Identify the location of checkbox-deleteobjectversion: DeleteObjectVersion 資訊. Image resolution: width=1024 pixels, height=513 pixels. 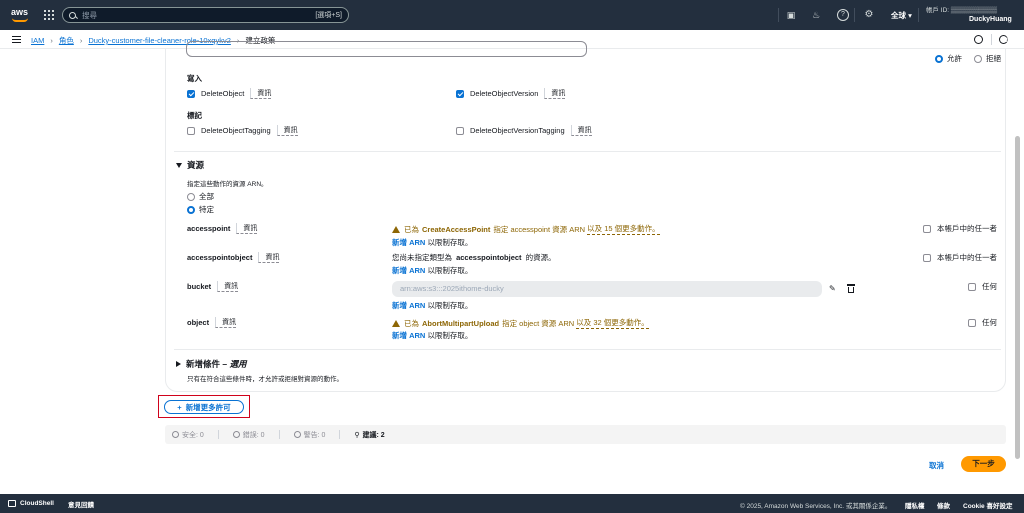
(511, 93).